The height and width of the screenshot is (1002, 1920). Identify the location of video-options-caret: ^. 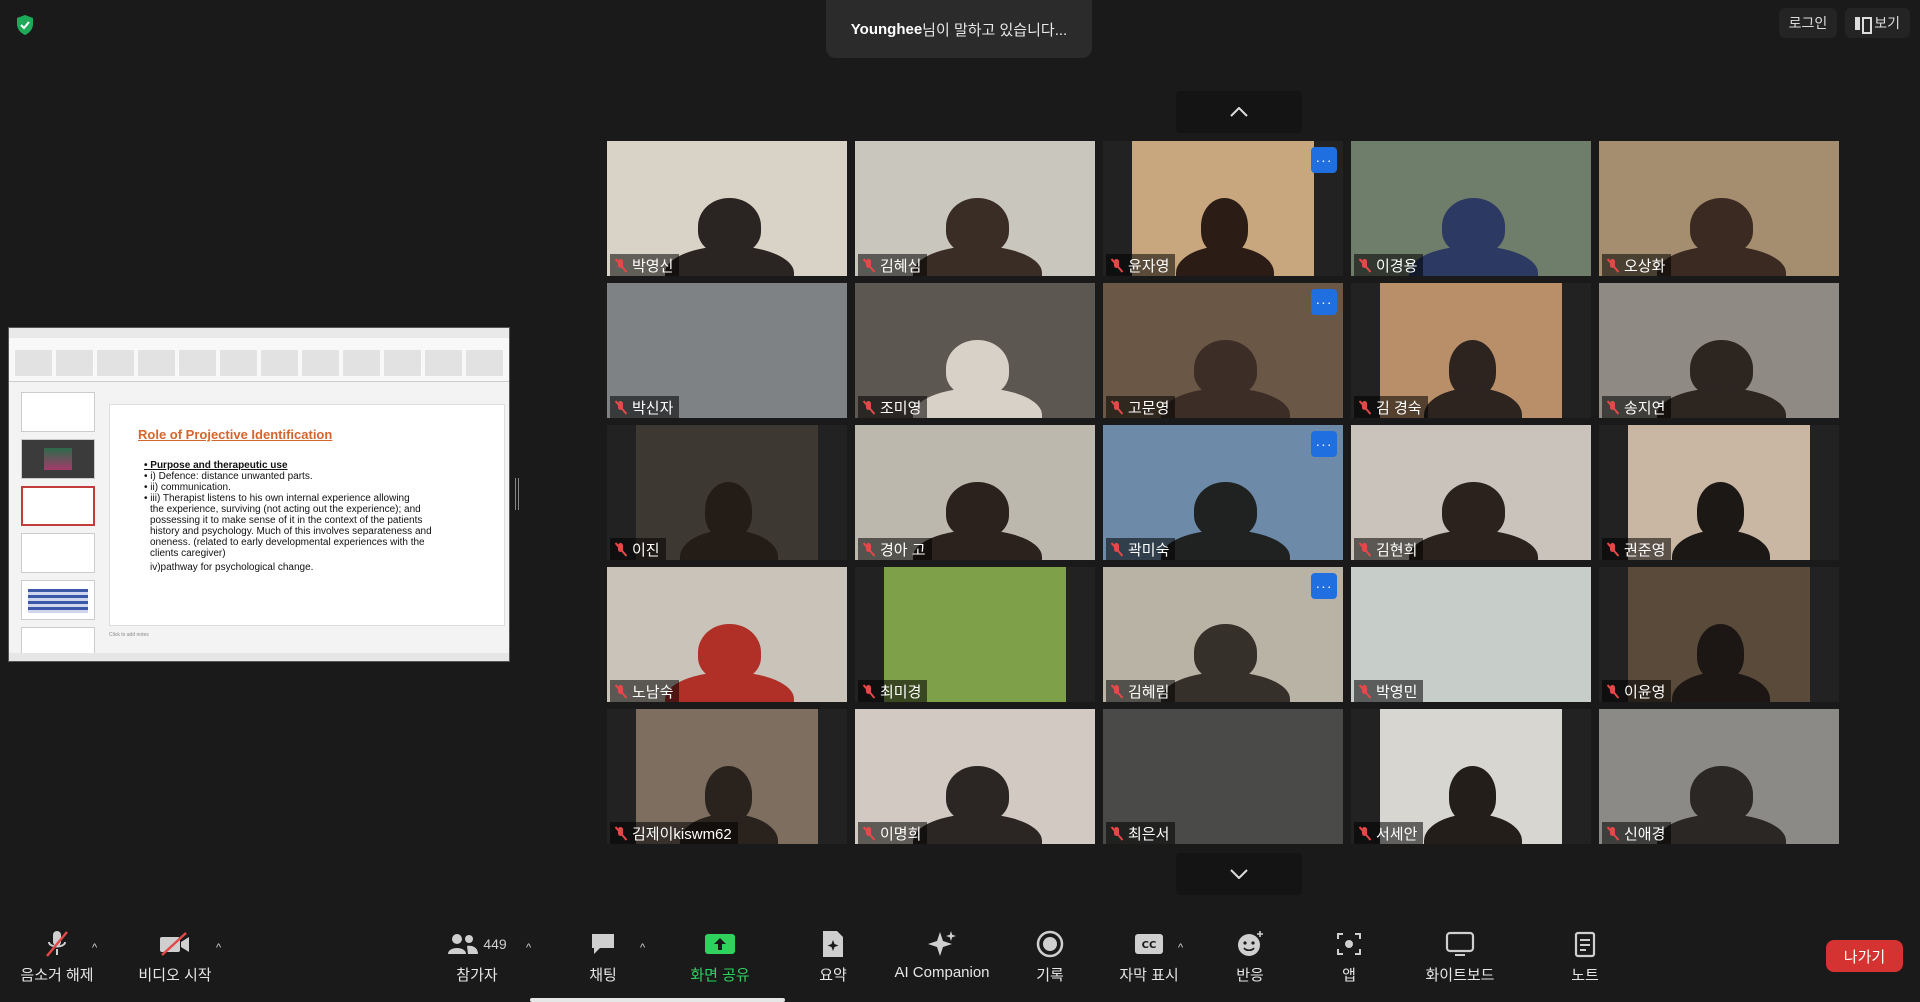
(218, 948).